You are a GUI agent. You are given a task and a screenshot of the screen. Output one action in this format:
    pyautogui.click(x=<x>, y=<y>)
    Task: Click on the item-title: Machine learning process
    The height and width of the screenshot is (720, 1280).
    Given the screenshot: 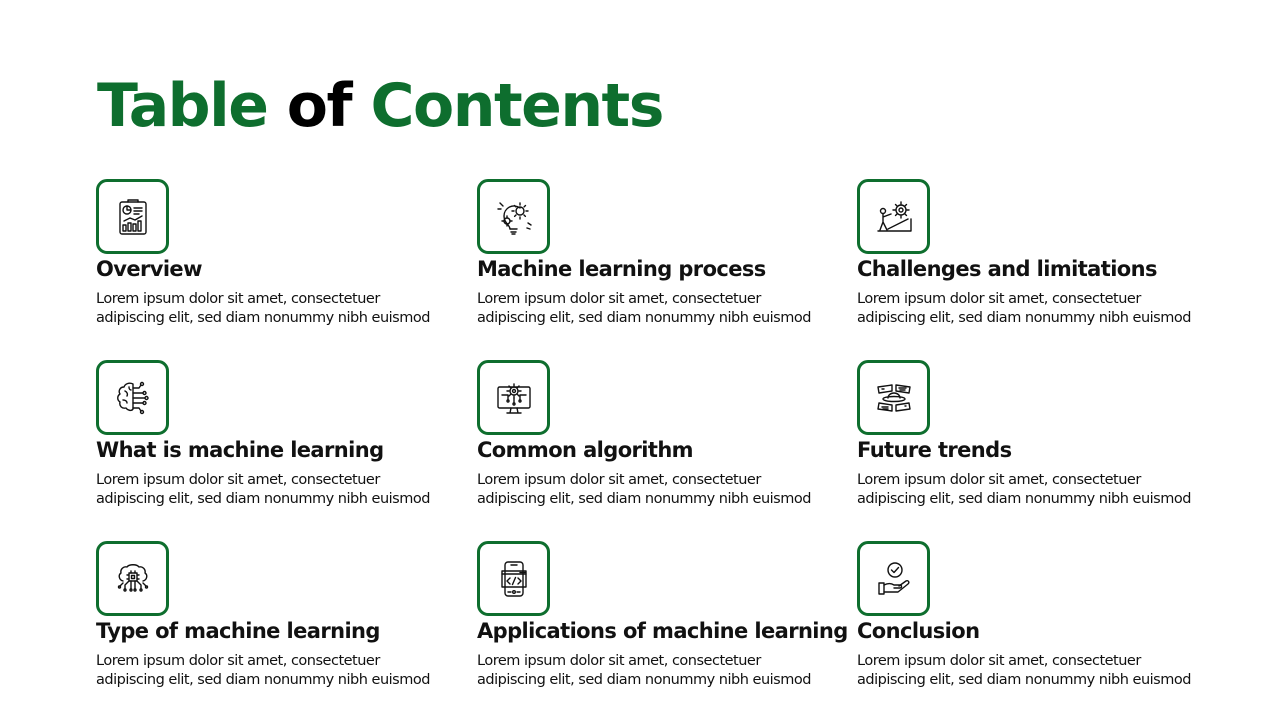 What is the action you would take?
    pyautogui.click(x=621, y=269)
    